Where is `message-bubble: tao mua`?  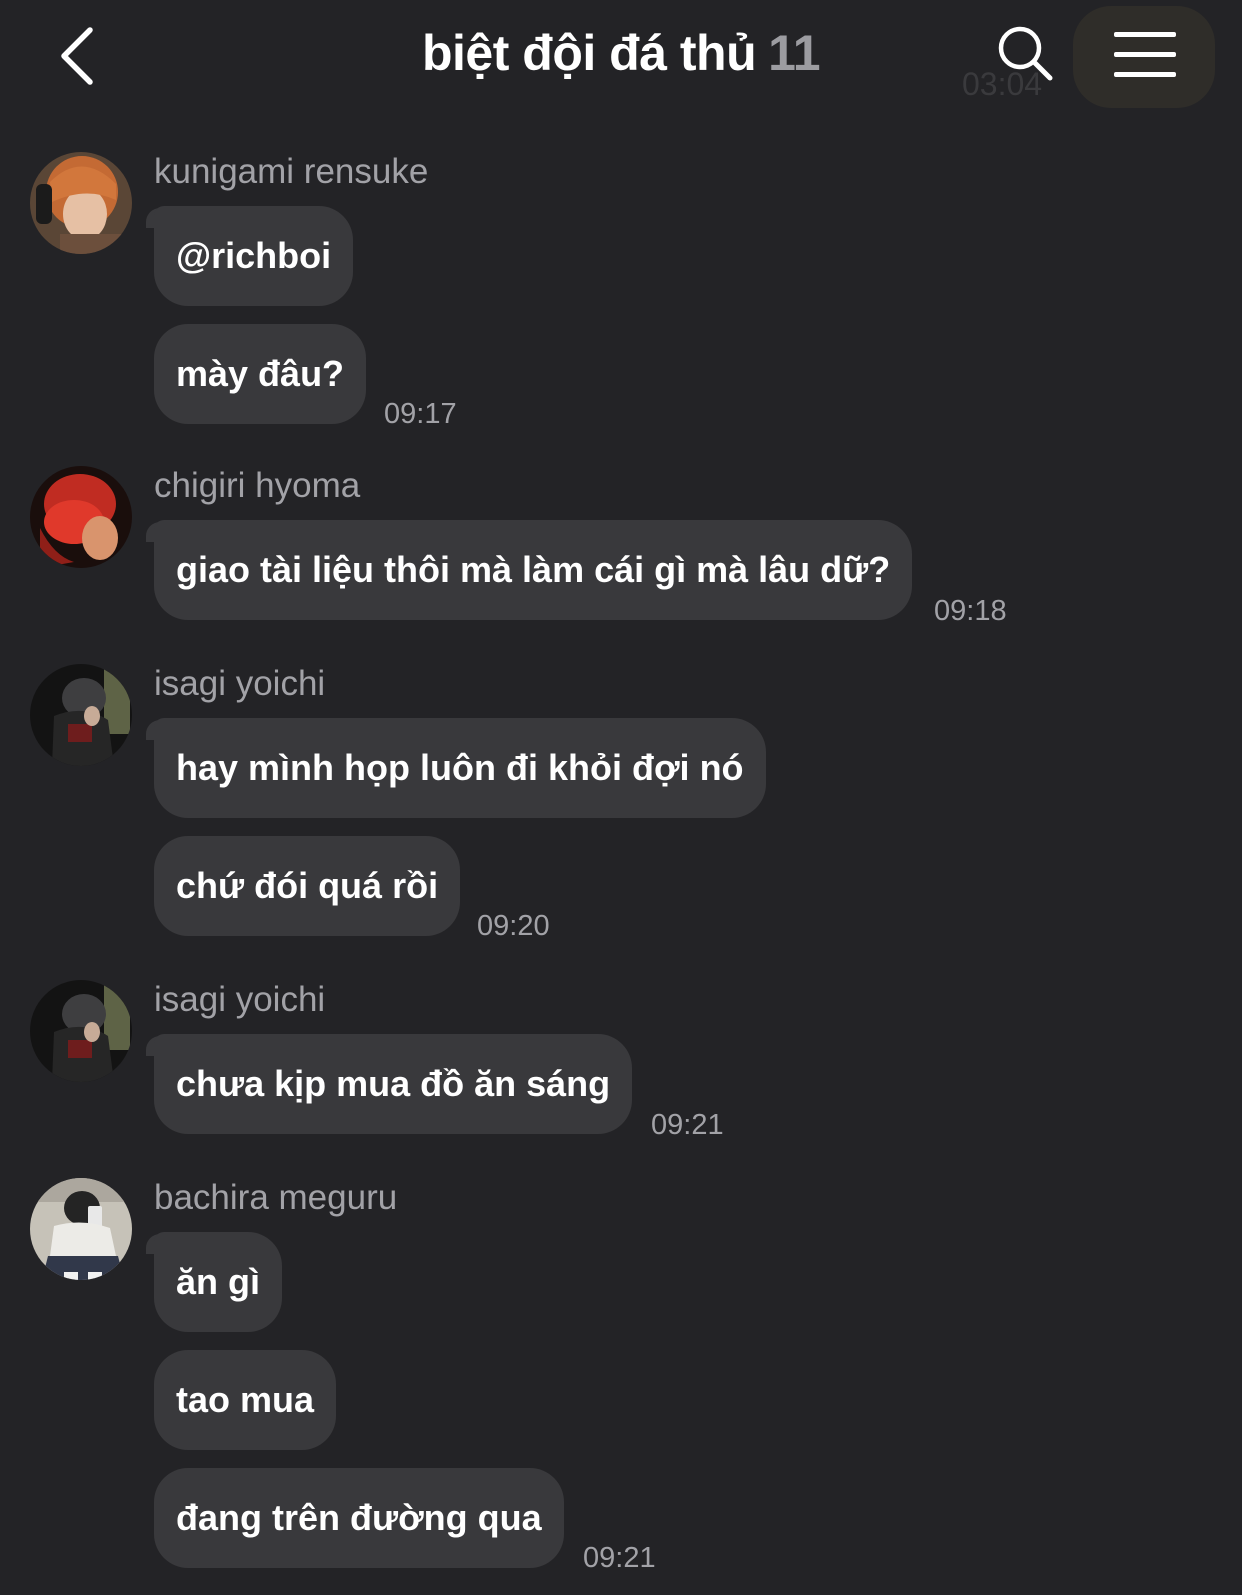
message-bubble: tao mua is located at coordinates (245, 1400).